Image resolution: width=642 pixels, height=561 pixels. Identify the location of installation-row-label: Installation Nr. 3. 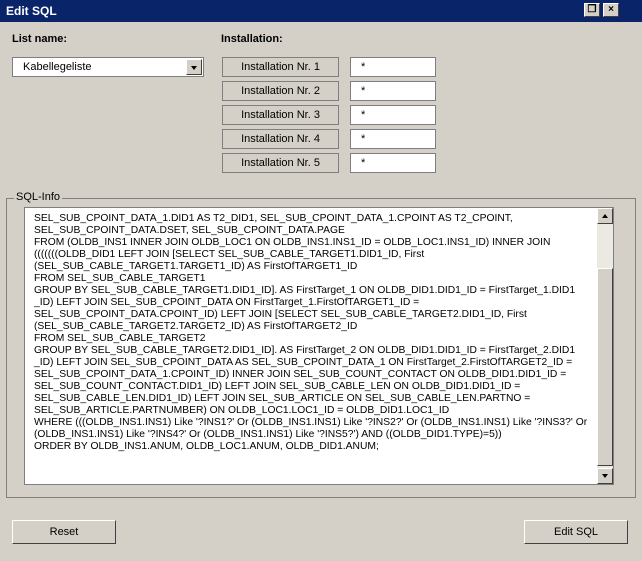
(280, 115).